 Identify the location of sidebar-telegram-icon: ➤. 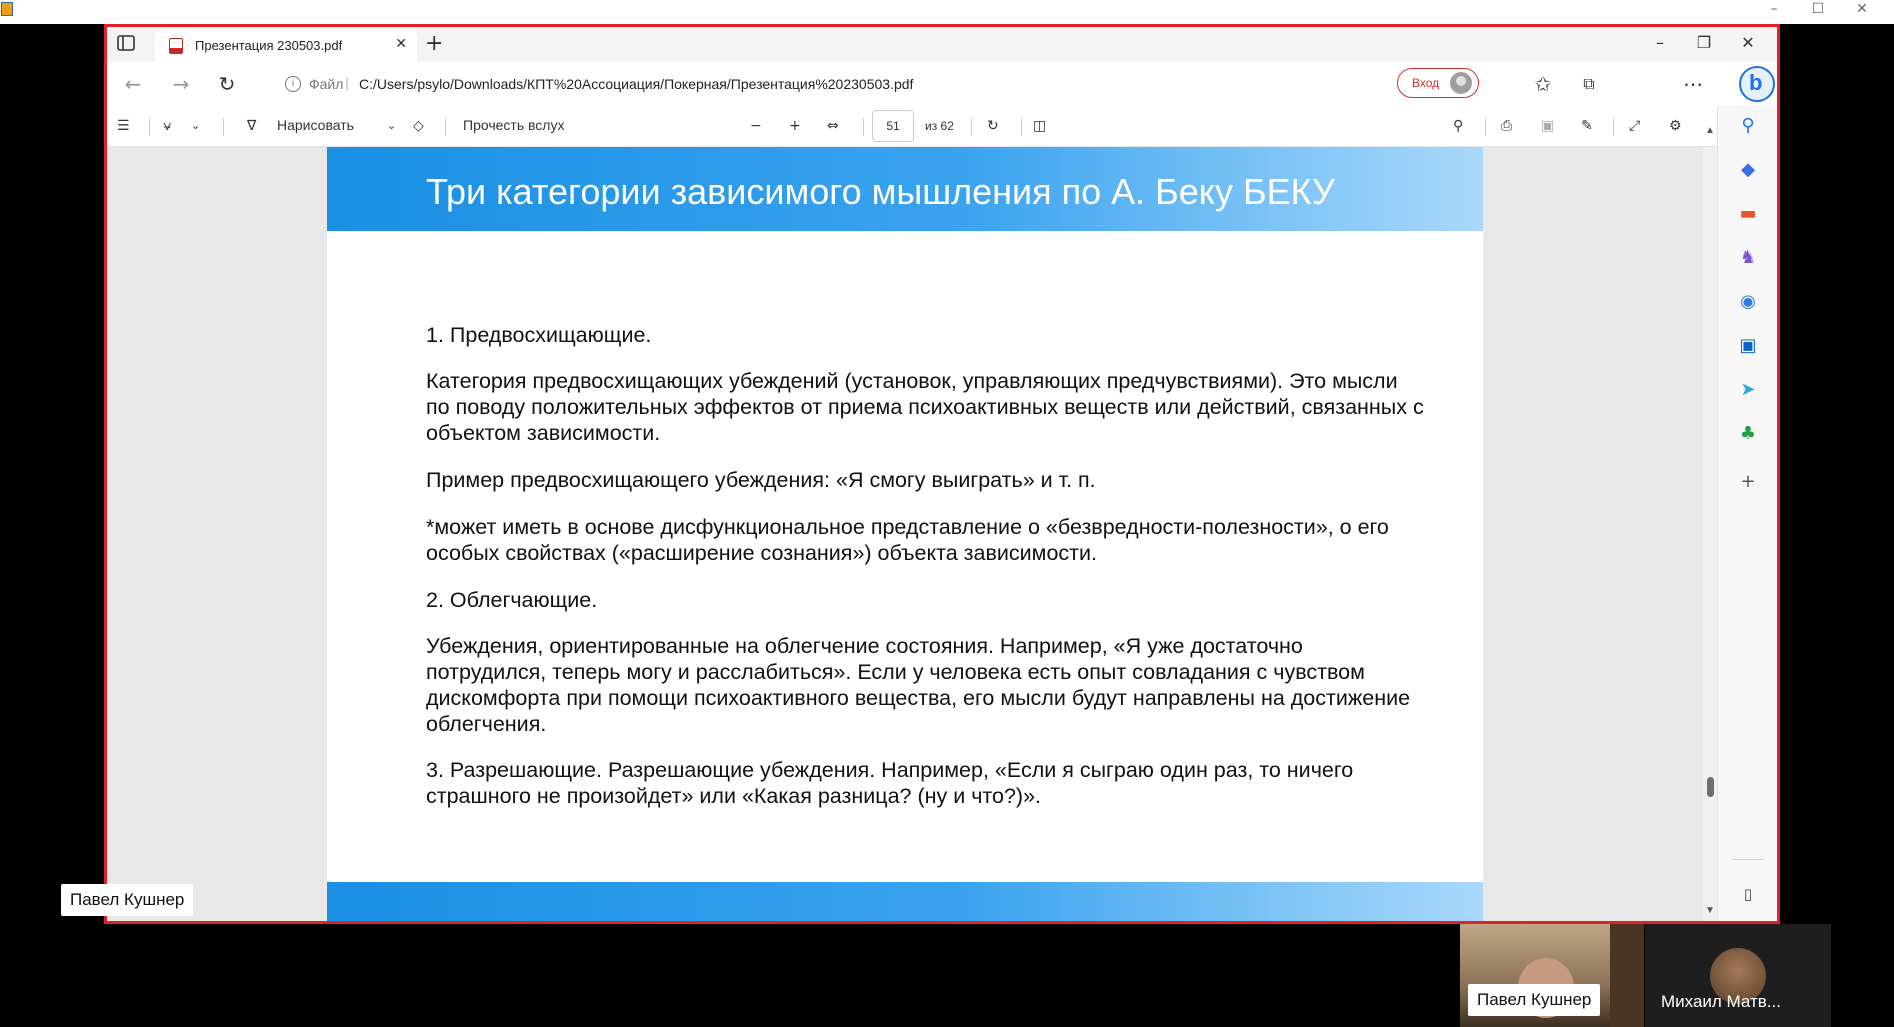
(1748, 390).